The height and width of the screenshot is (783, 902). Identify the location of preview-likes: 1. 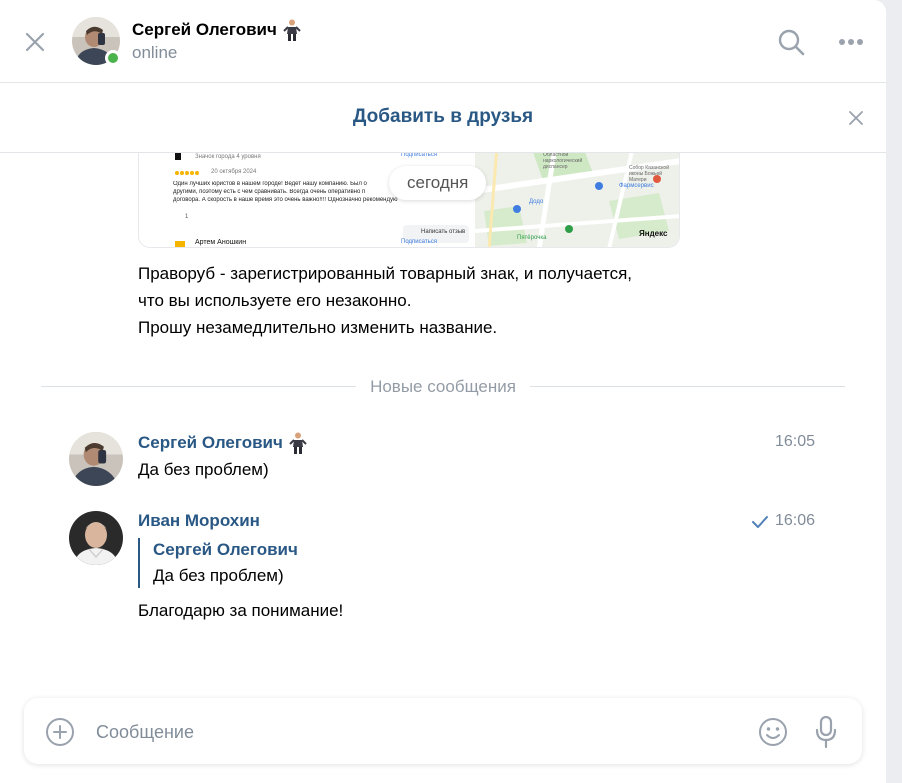
(187, 217).